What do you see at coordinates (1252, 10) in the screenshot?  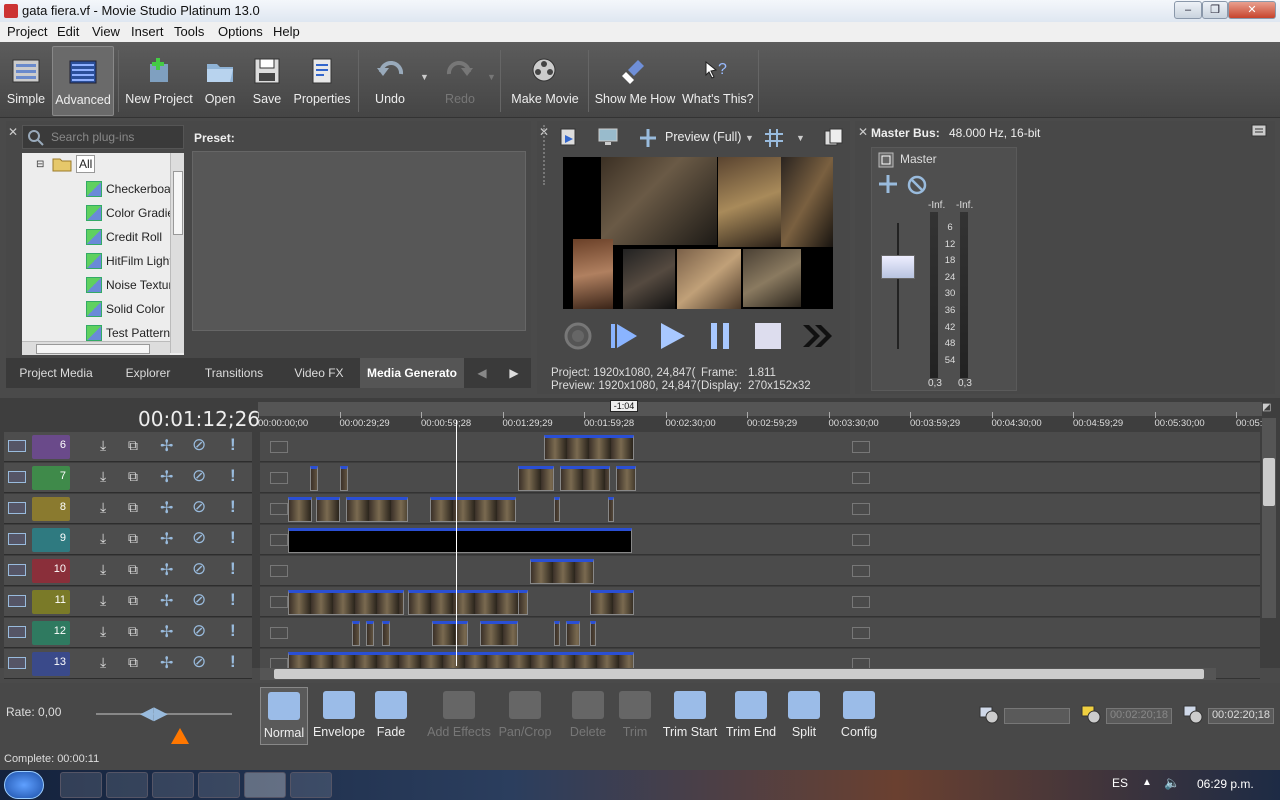 I see `close-button: ✕` at bounding box center [1252, 10].